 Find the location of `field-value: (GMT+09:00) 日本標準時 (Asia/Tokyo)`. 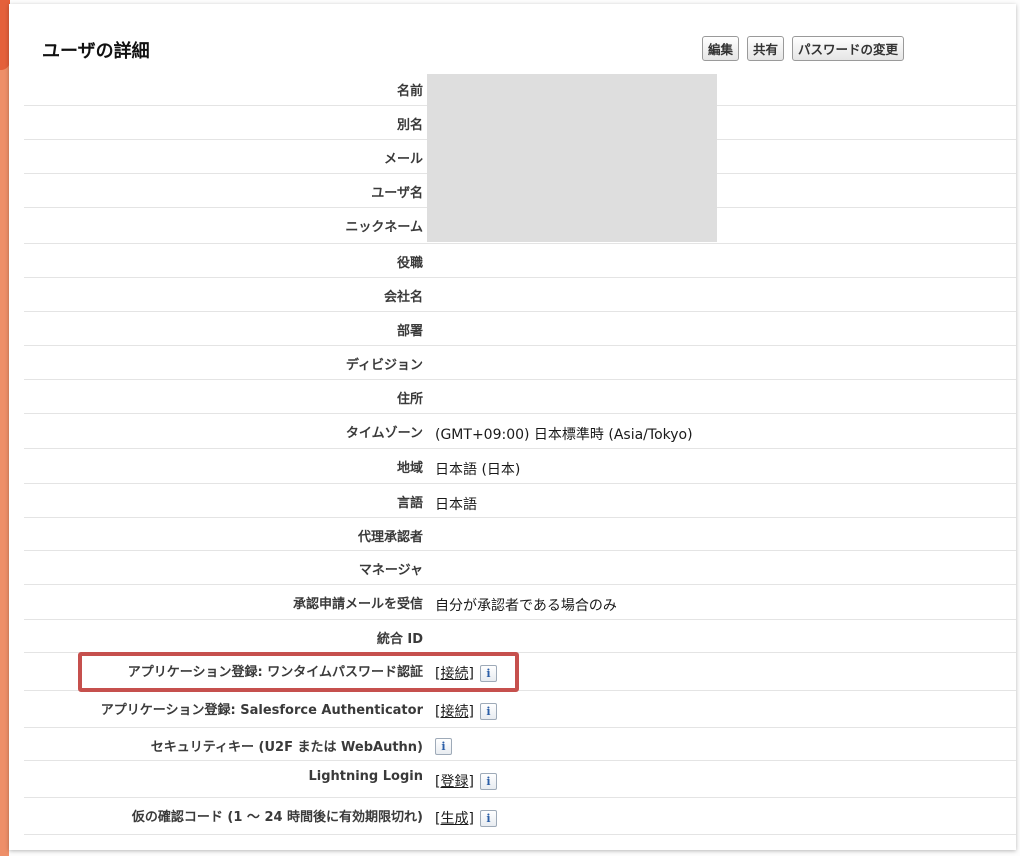

field-value: (GMT+09:00) 日本標準時 (Asia/Tokyo) is located at coordinates (564, 435).